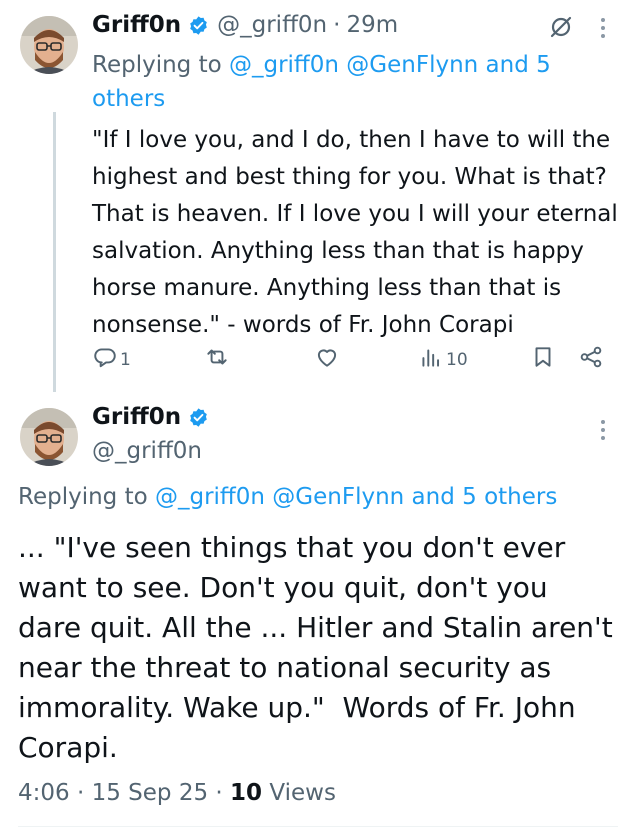 The image size is (636, 839). I want to click on thread-connector-line, so click(54, 252).